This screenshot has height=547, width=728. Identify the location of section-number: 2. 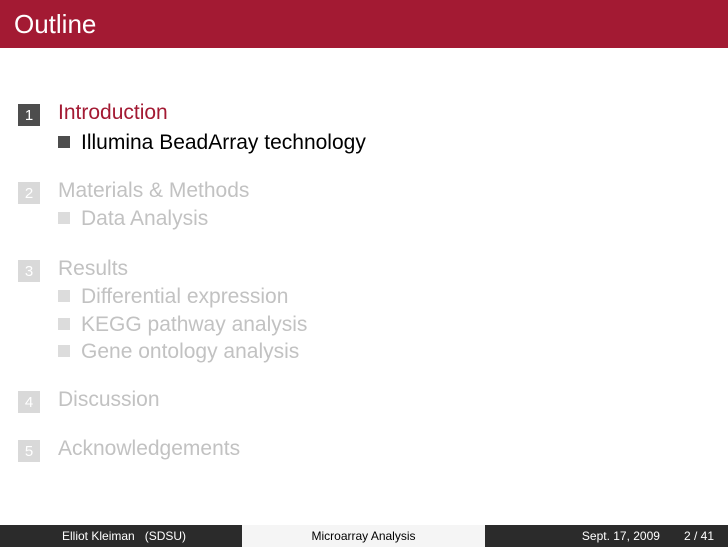
(29, 193).